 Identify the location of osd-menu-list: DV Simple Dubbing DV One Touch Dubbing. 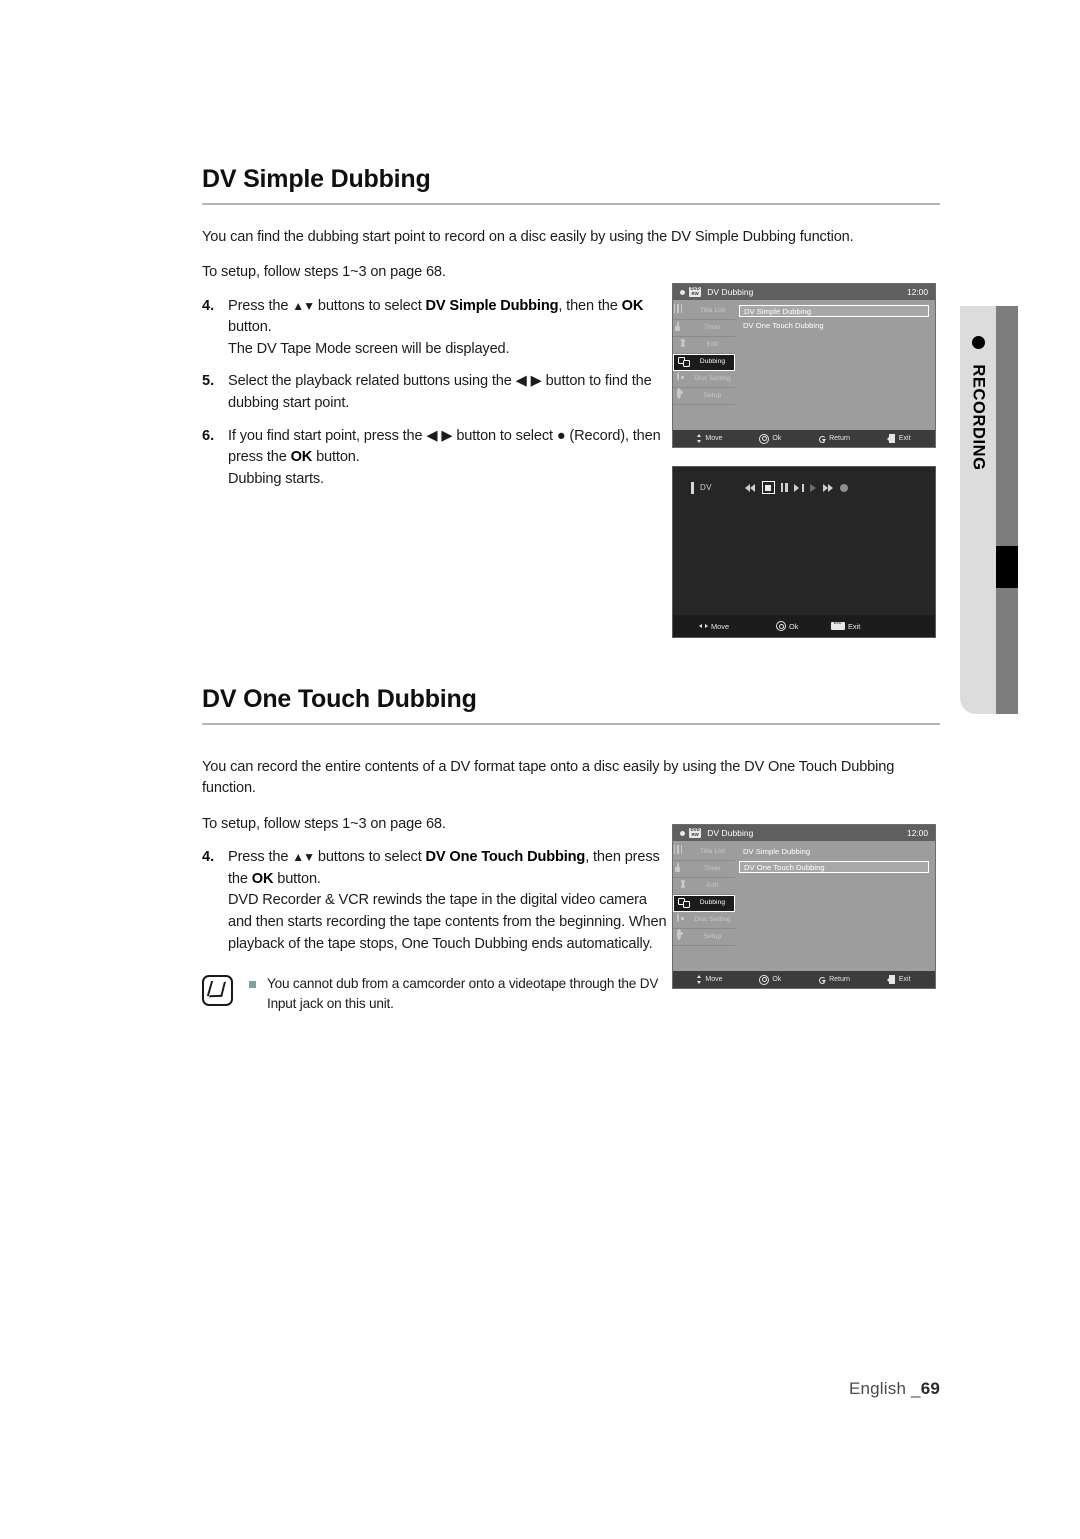
(835, 906).